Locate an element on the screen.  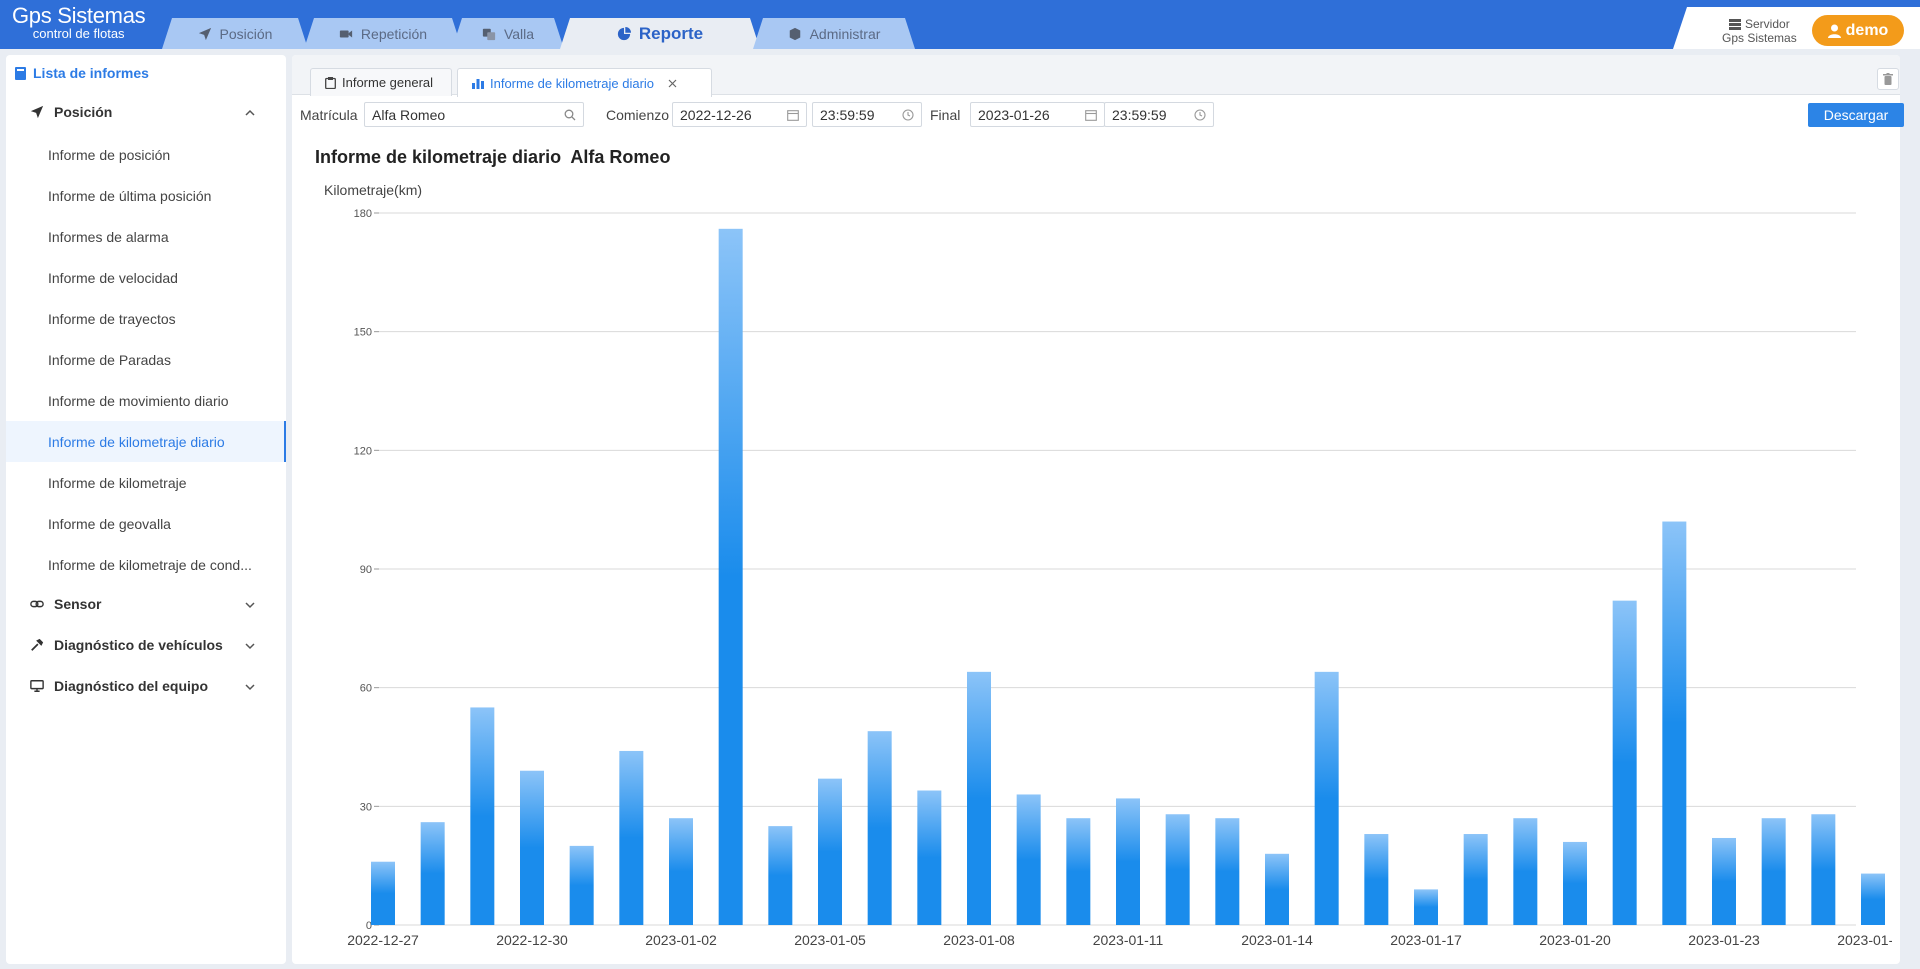
sidebar-group-label: Diagnóstico del equipo is located at coordinates (131, 686).